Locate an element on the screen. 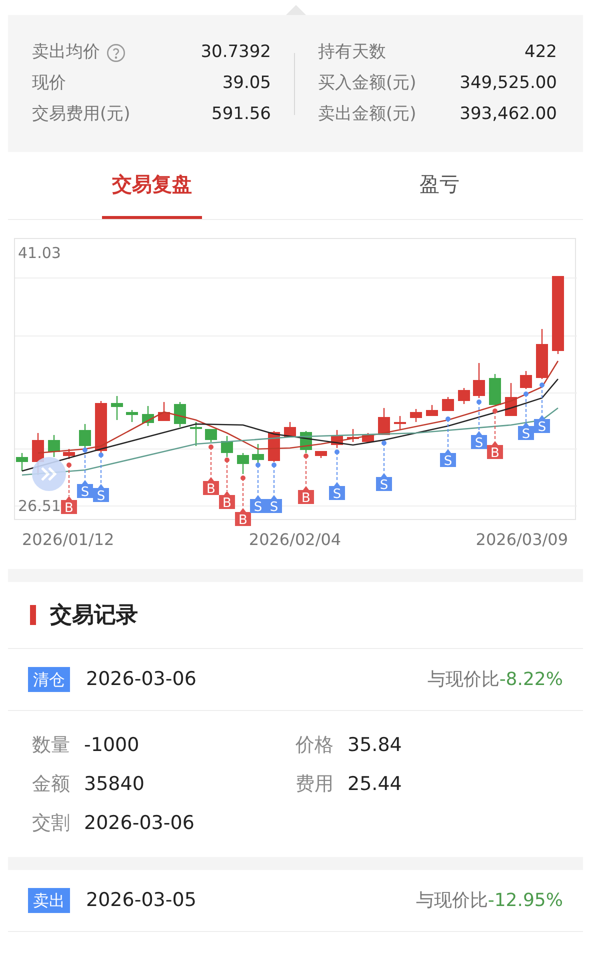 Image resolution: width=591 pixels, height=979 pixels. tab: 交易复盘 is located at coordinates (152, 185).